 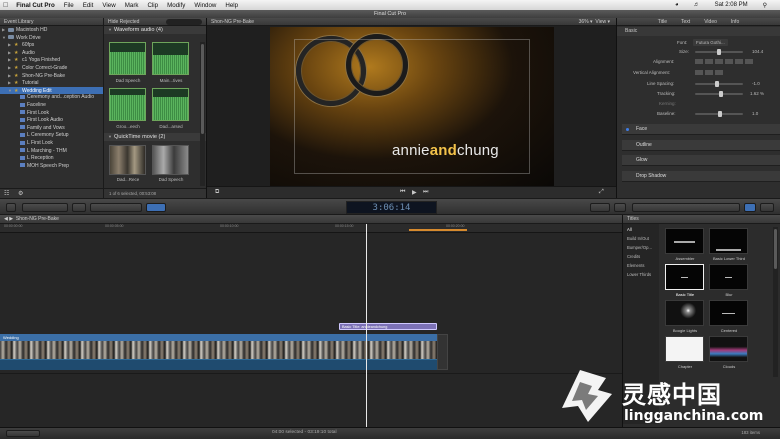 What do you see at coordinates (51, 129) in the screenshot?
I see `library-row: Family and Vows` at bounding box center [51, 129].